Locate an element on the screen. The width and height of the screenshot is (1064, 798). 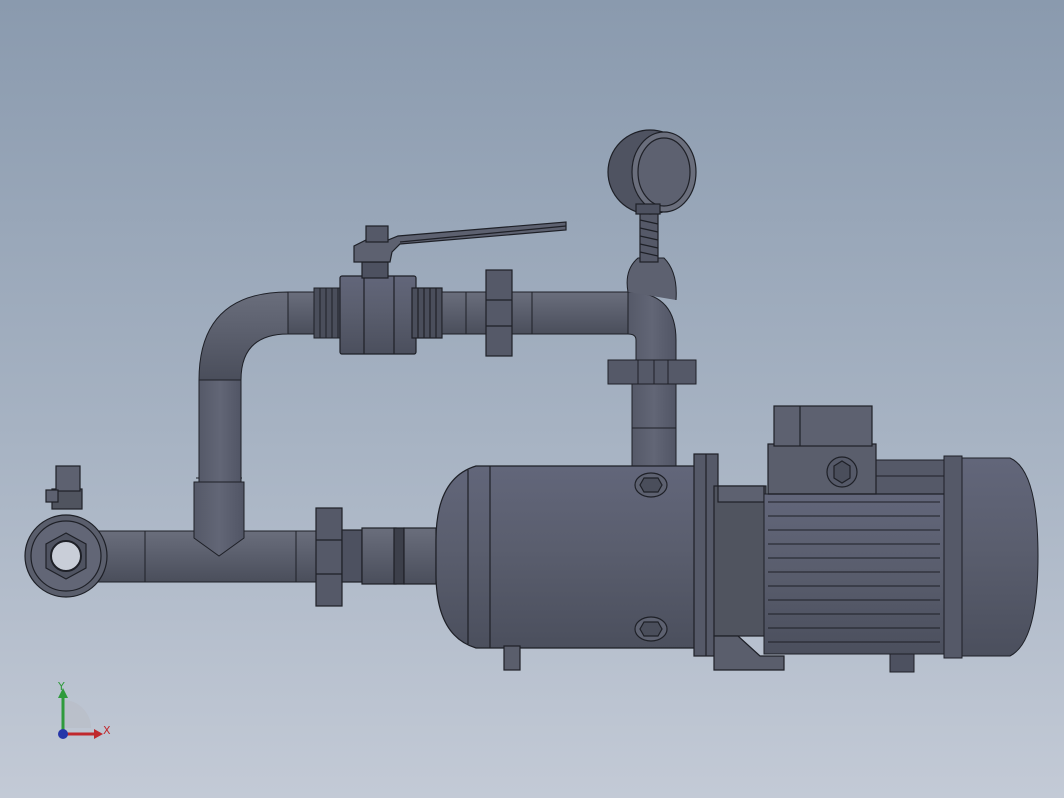
pump-housing is located at coordinates (577, 562).